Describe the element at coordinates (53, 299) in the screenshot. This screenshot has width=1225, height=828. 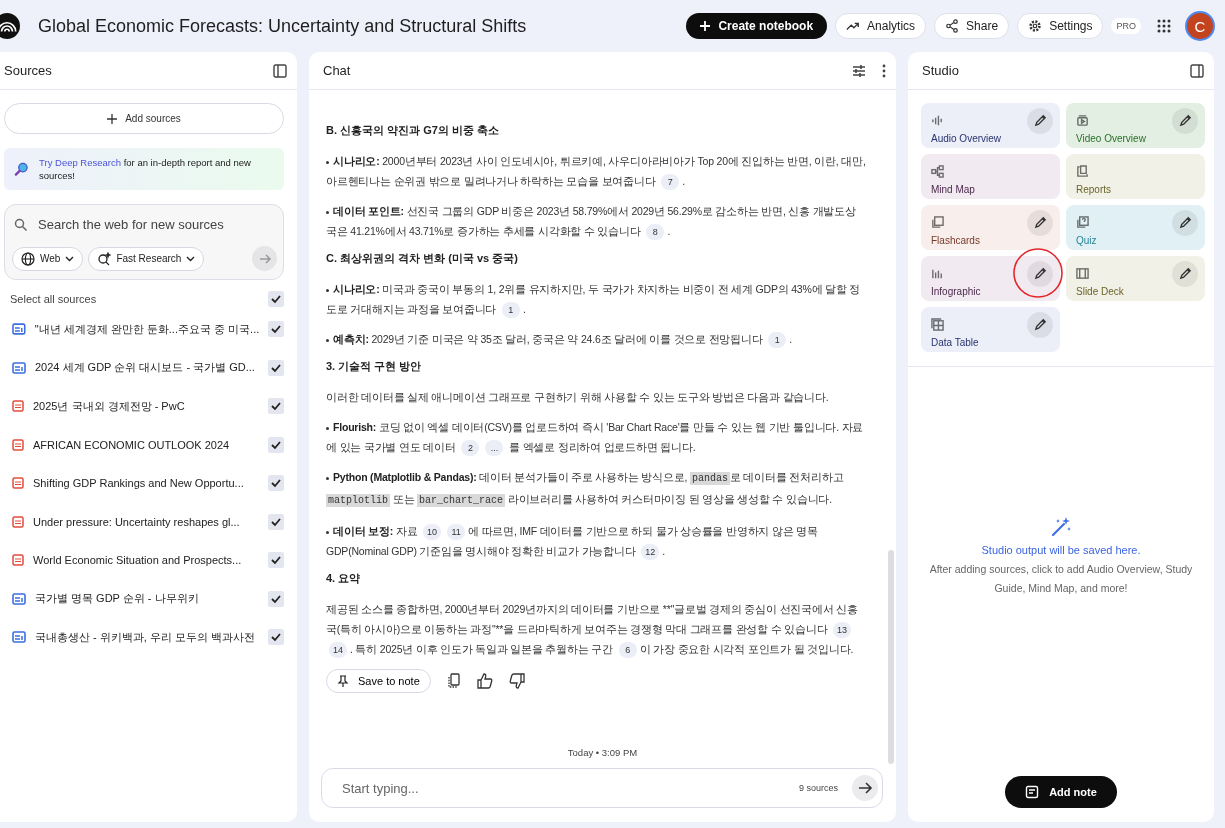
I see `select-all-label: Select all sources` at that location.